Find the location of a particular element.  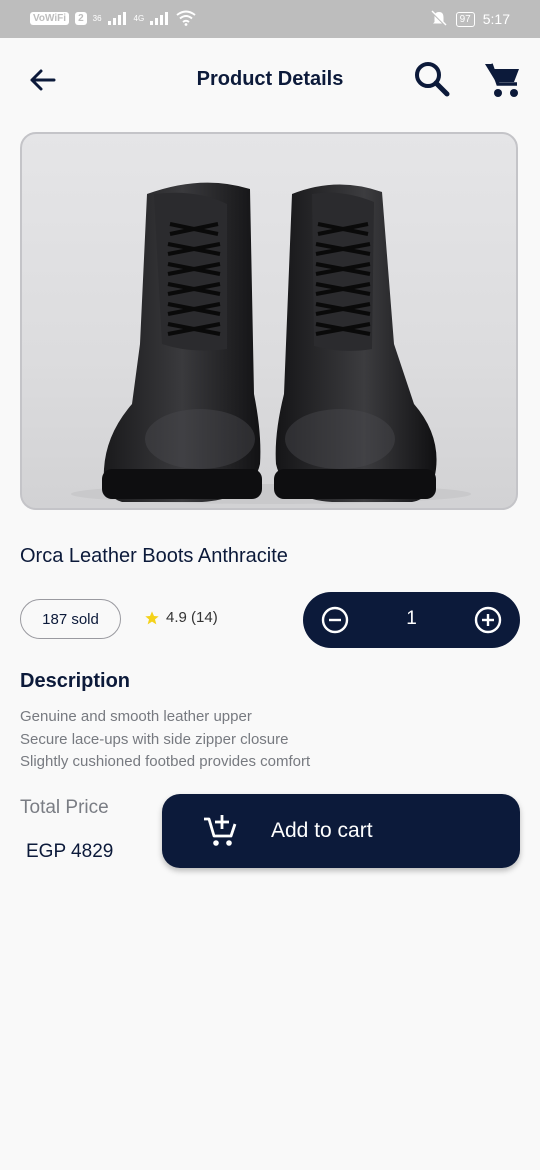

signal-icon is located at coordinates (117, 18).